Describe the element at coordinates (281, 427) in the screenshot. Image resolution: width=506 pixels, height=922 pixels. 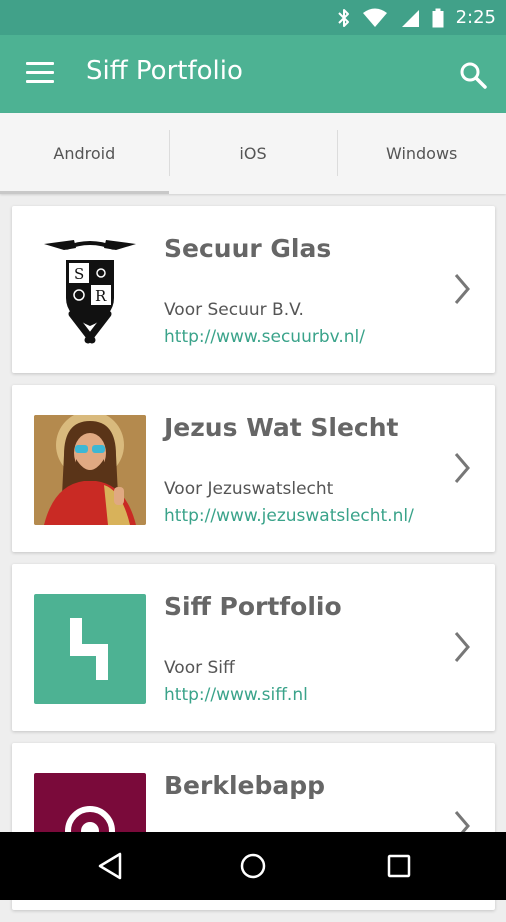
I see `card-title: Jezus Wat Slecht` at that location.